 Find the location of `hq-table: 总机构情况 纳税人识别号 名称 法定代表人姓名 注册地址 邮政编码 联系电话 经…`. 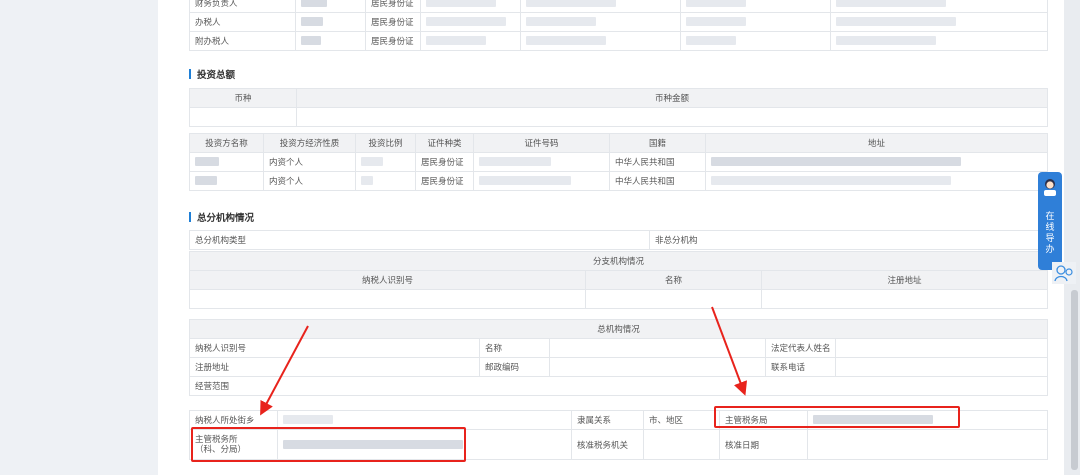

hq-table: 总机构情况 纳税人识别号 名称 法定代表人姓名 注册地址 邮政编码 联系电话 经… is located at coordinates (618, 357).